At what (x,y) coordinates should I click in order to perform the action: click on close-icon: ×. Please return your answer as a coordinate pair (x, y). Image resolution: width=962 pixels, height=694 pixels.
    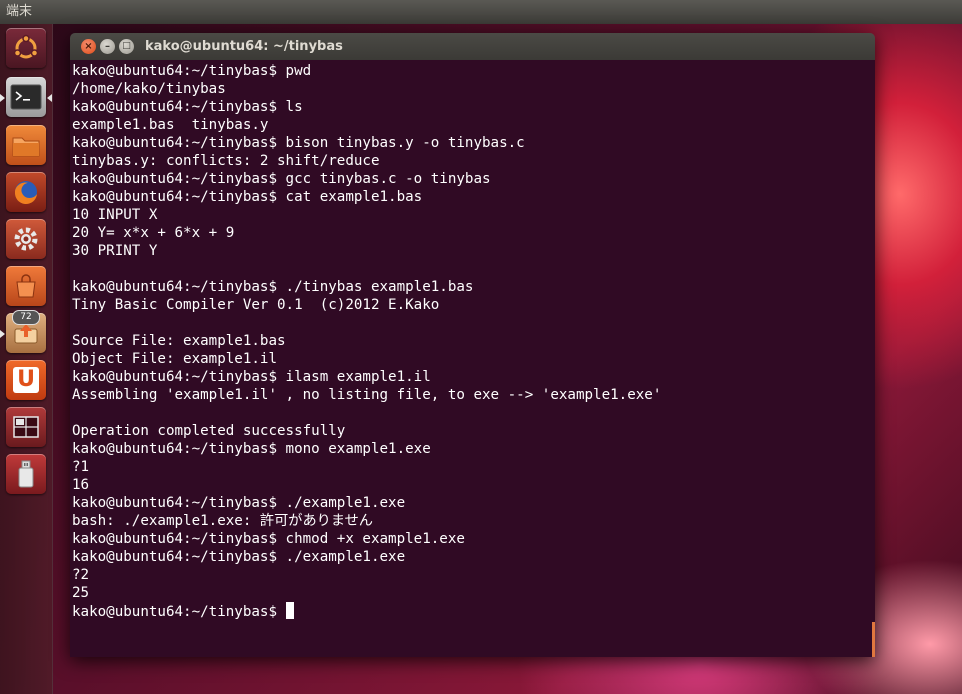
    Looking at the image, I should click on (88, 46).